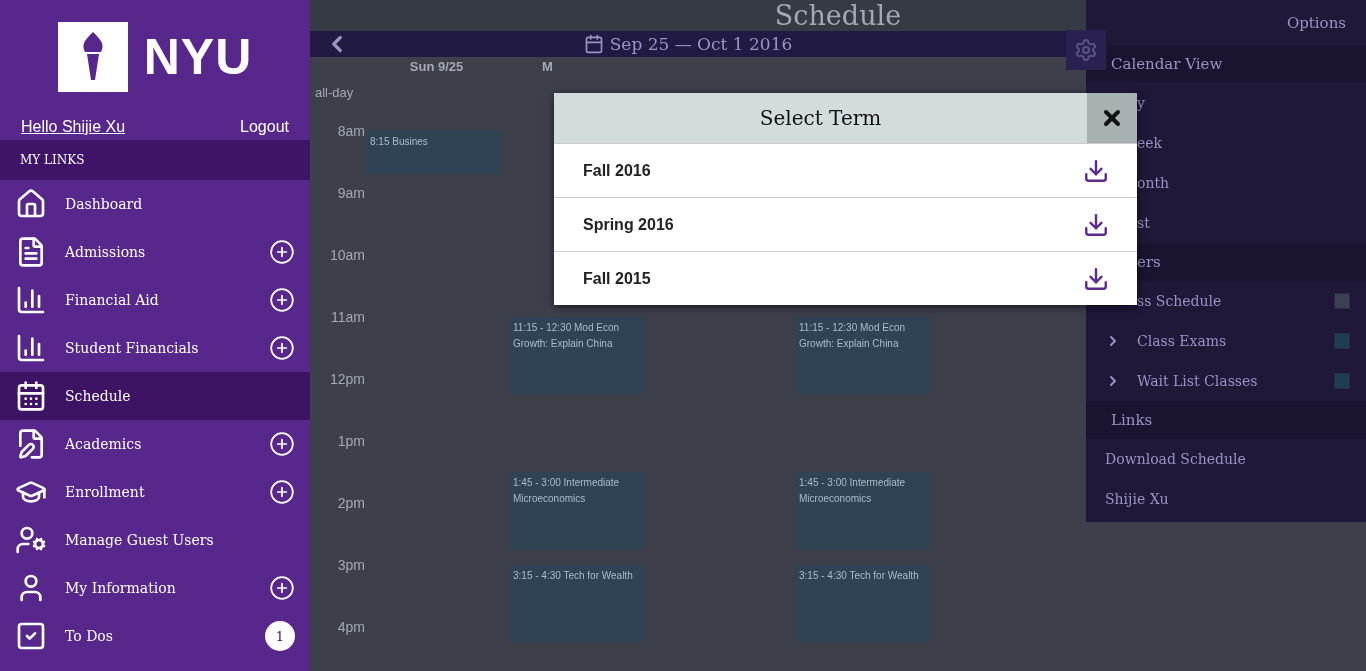 The image size is (1366, 671). Describe the element at coordinates (434, 152) in the screenshot. I see `event-block: 8:15 Busines` at that location.